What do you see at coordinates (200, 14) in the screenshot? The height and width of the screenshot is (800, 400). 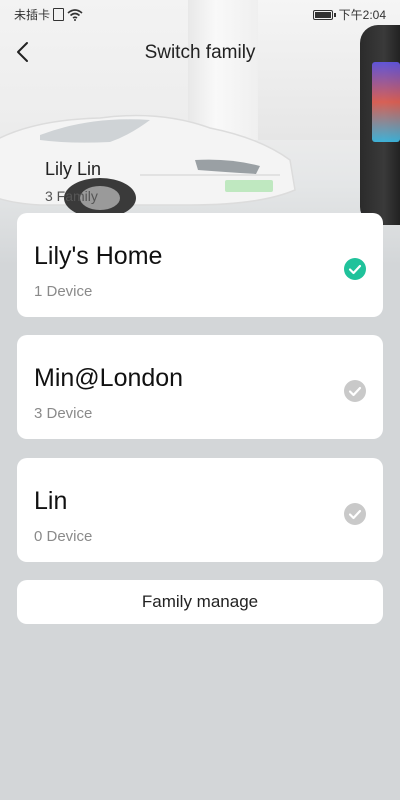 I see `status-bar: 未插卡 下午2:04` at bounding box center [200, 14].